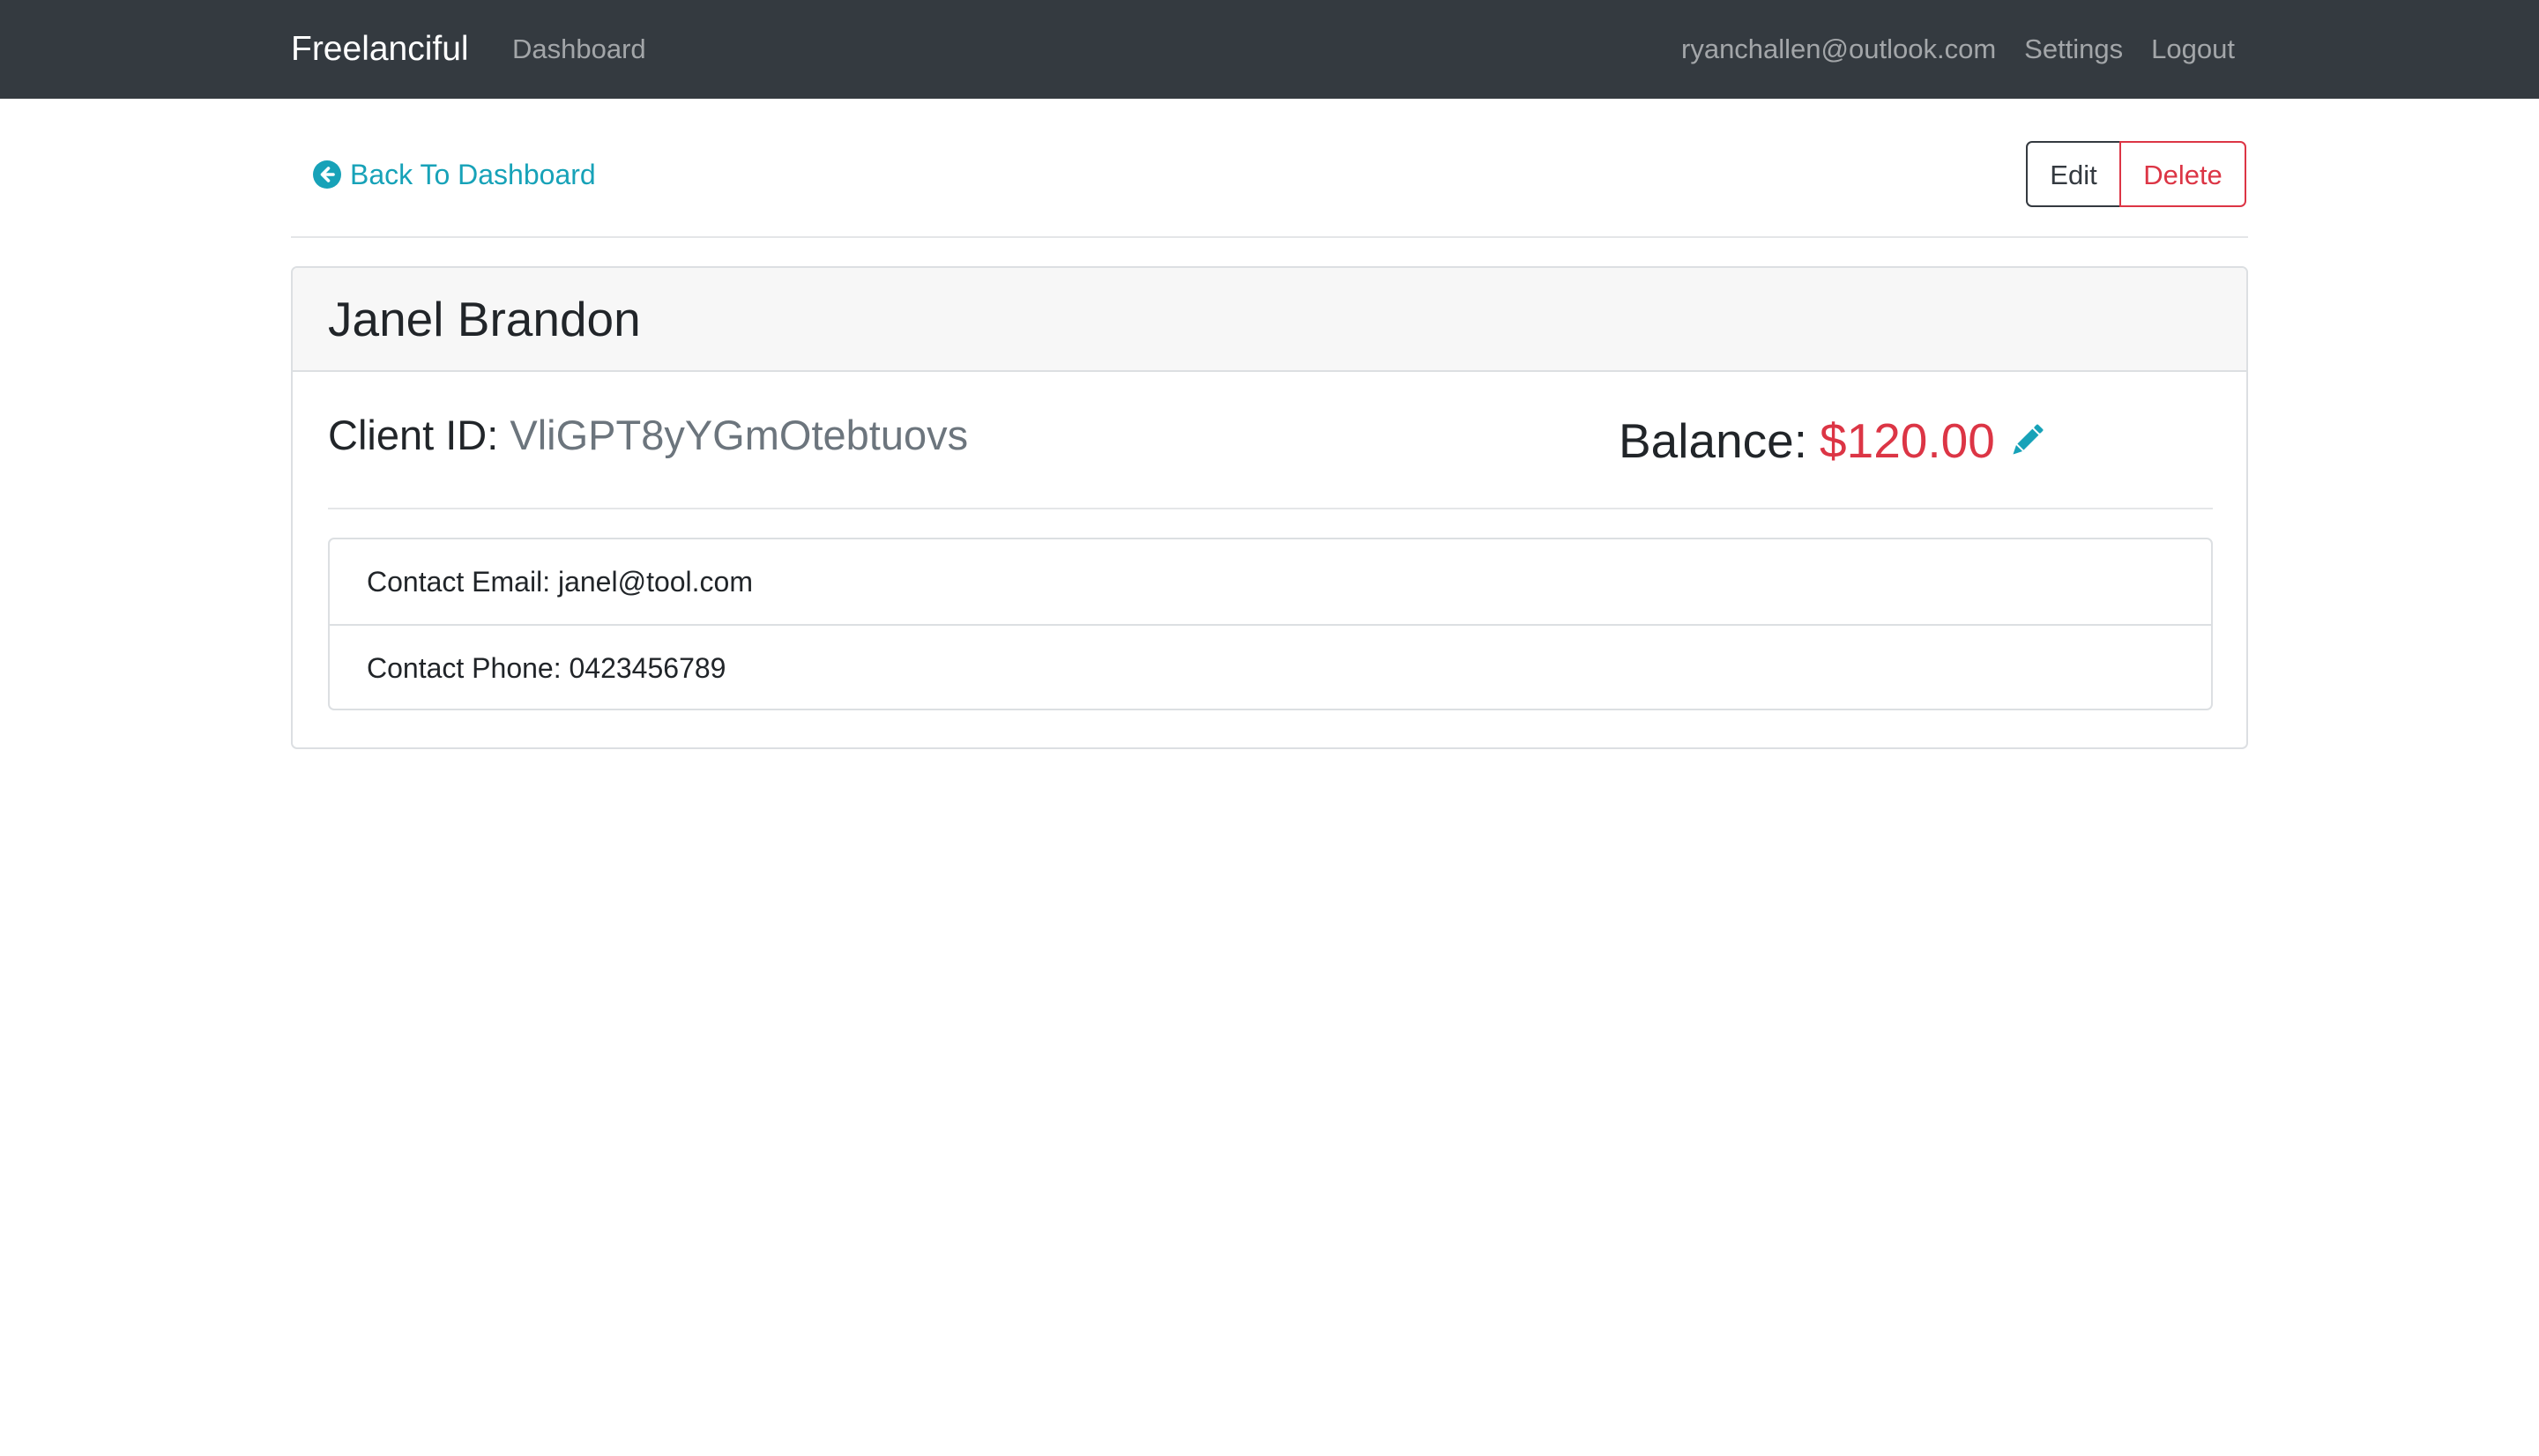 The height and width of the screenshot is (1456, 2539). What do you see at coordinates (473, 174) in the screenshot?
I see `back-link-label: Back To Dashboard` at bounding box center [473, 174].